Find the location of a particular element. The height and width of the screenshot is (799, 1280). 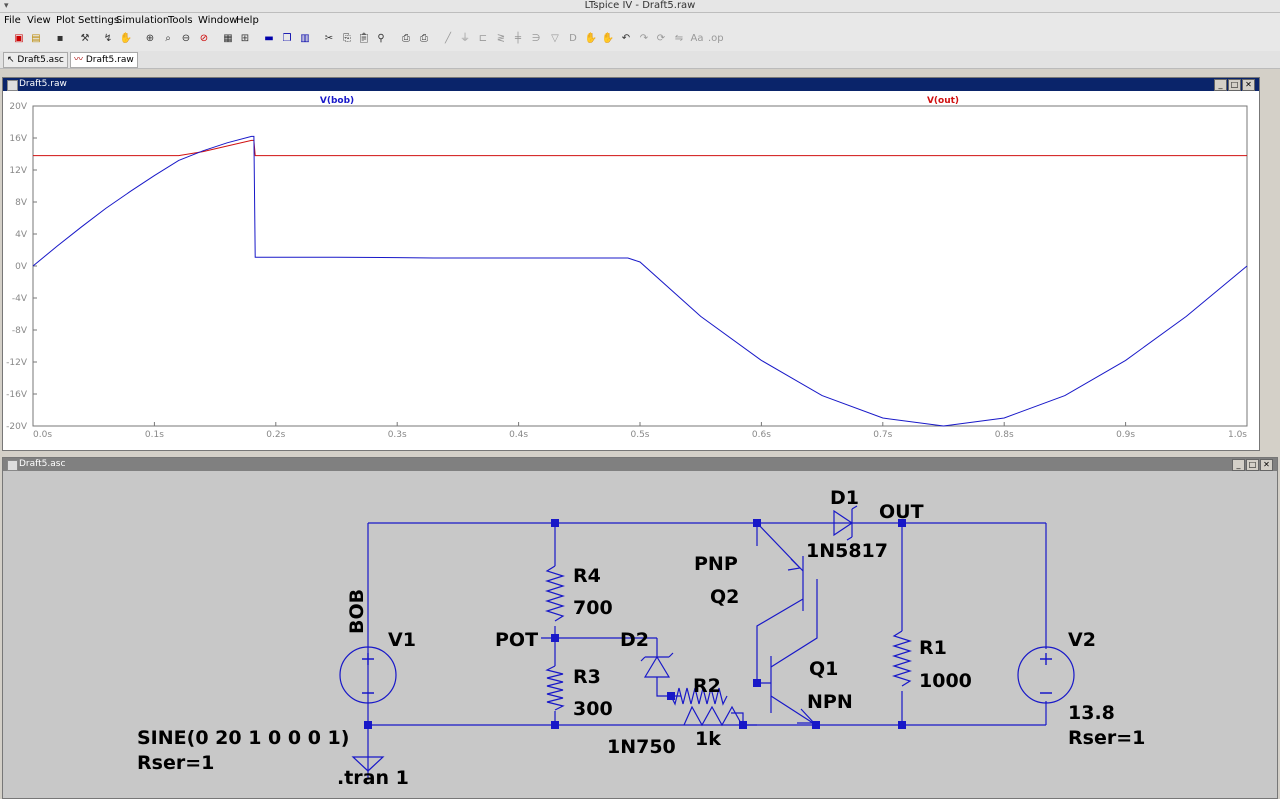

wire-icon: ╱ is located at coordinates (448, 39).